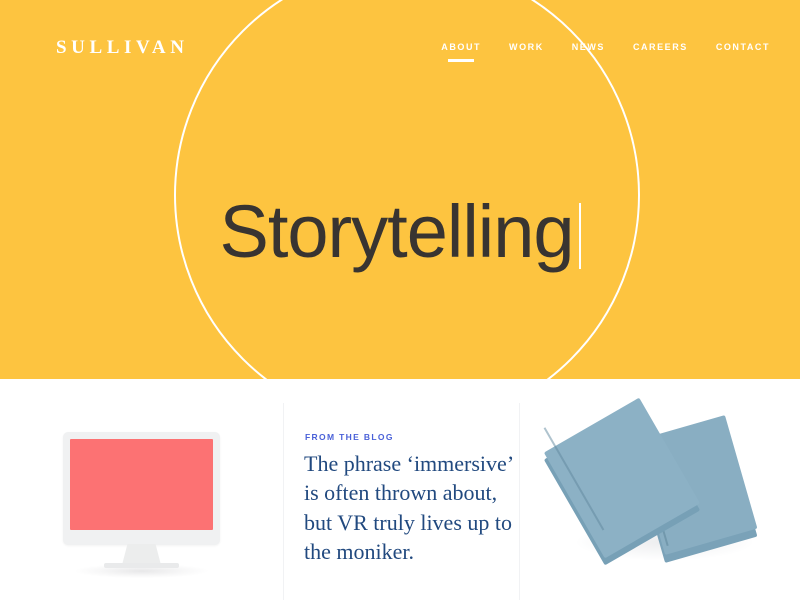 This screenshot has height=600, width=800. Describe the element at coordinates (141, 484) in the screenshot. I see `monitor-screen` at that location.